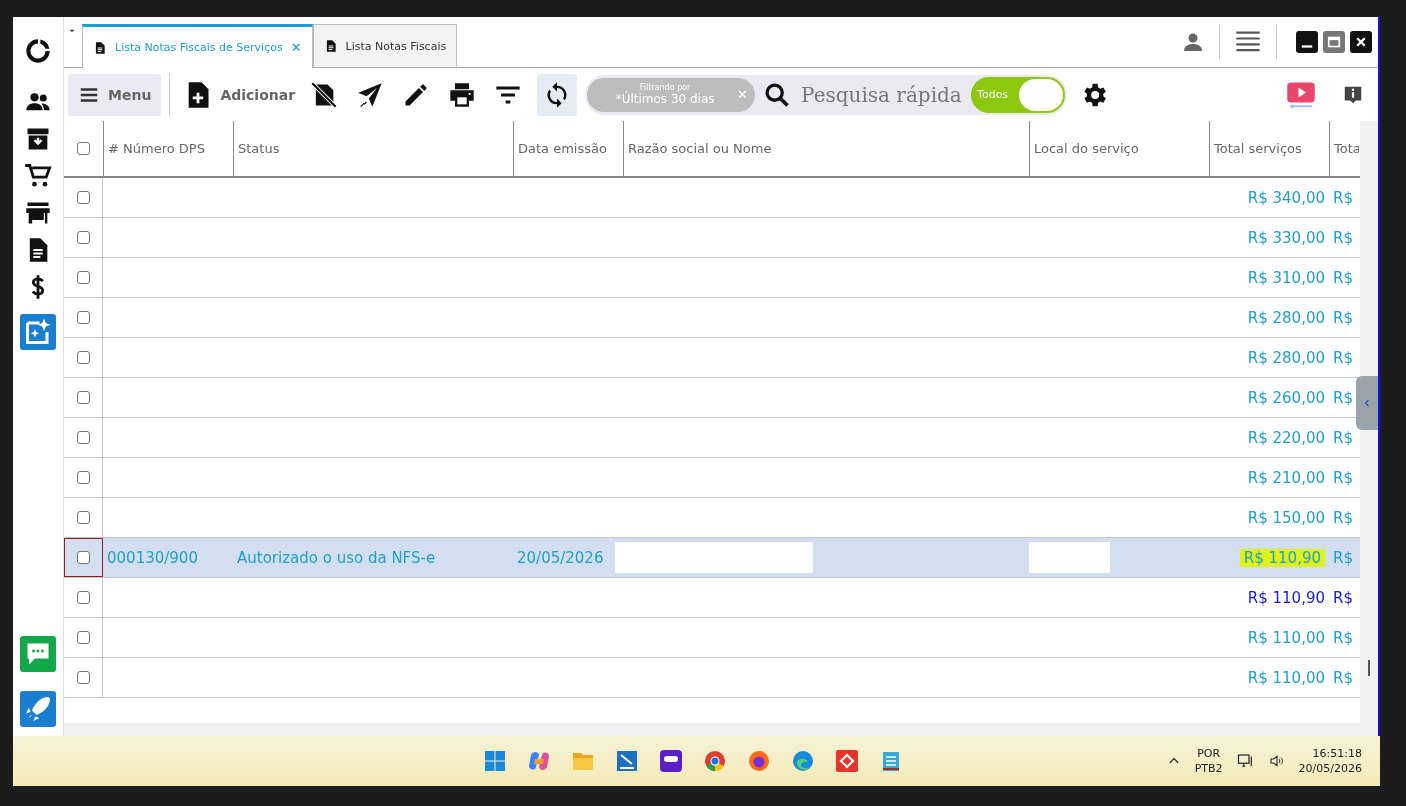  What do you see at coordinates (115, 94) in the screenshot?
I see `menu-button: Menu` at bounding box center [115, 94].